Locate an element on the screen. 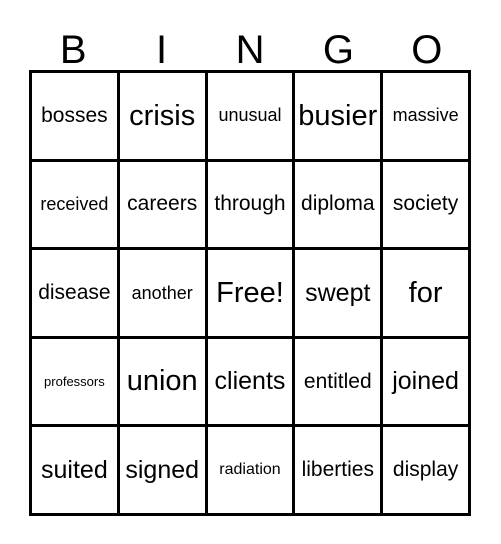 The height and width of the screenshot is (544, 501). bingo-cell-g3: swept is located at coordinates (339, 294).